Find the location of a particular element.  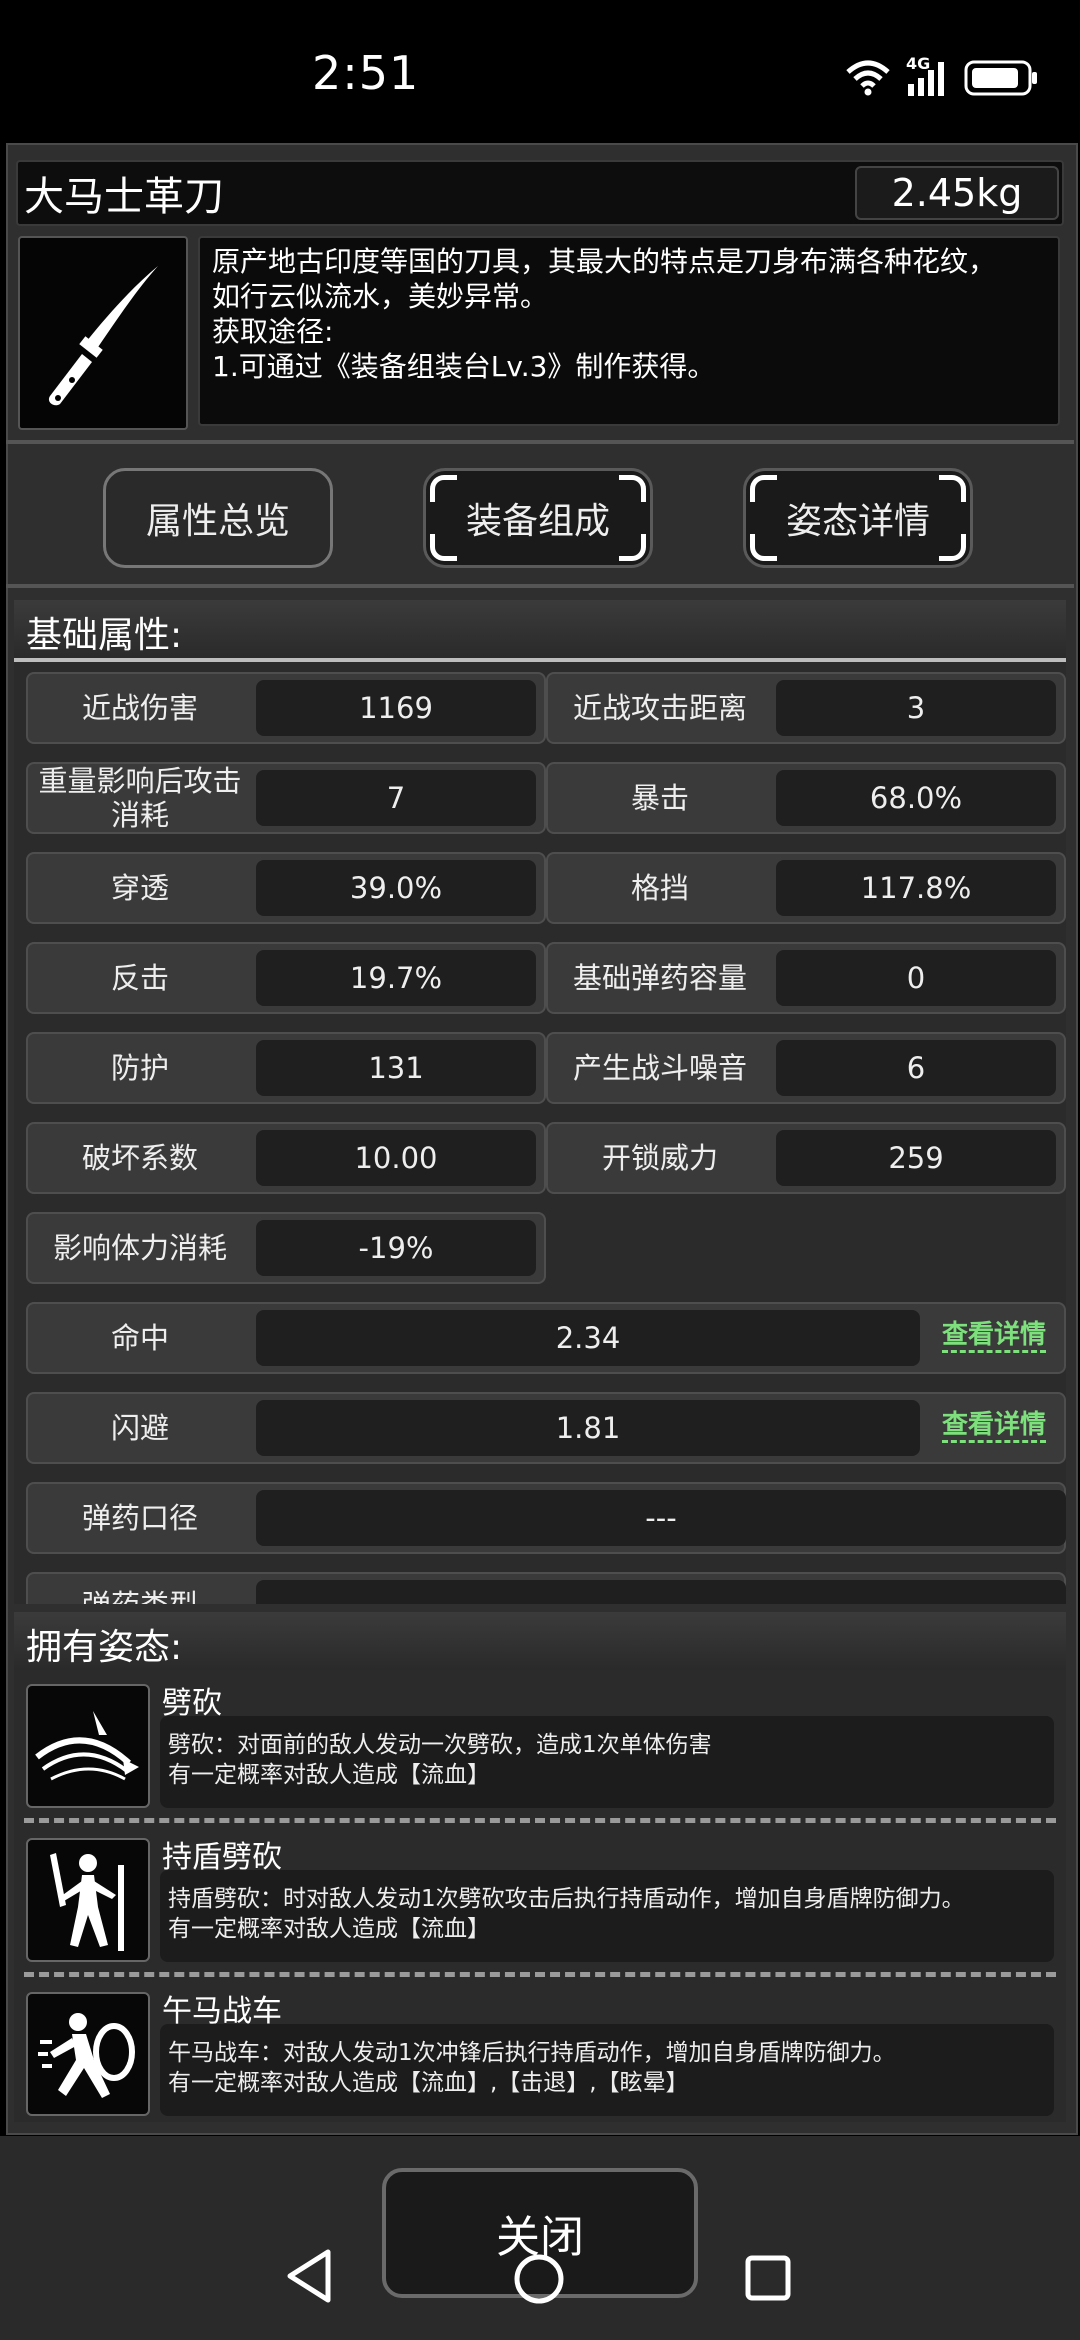

item-name: 大马士革刀 is located at coordinates (124, 197).